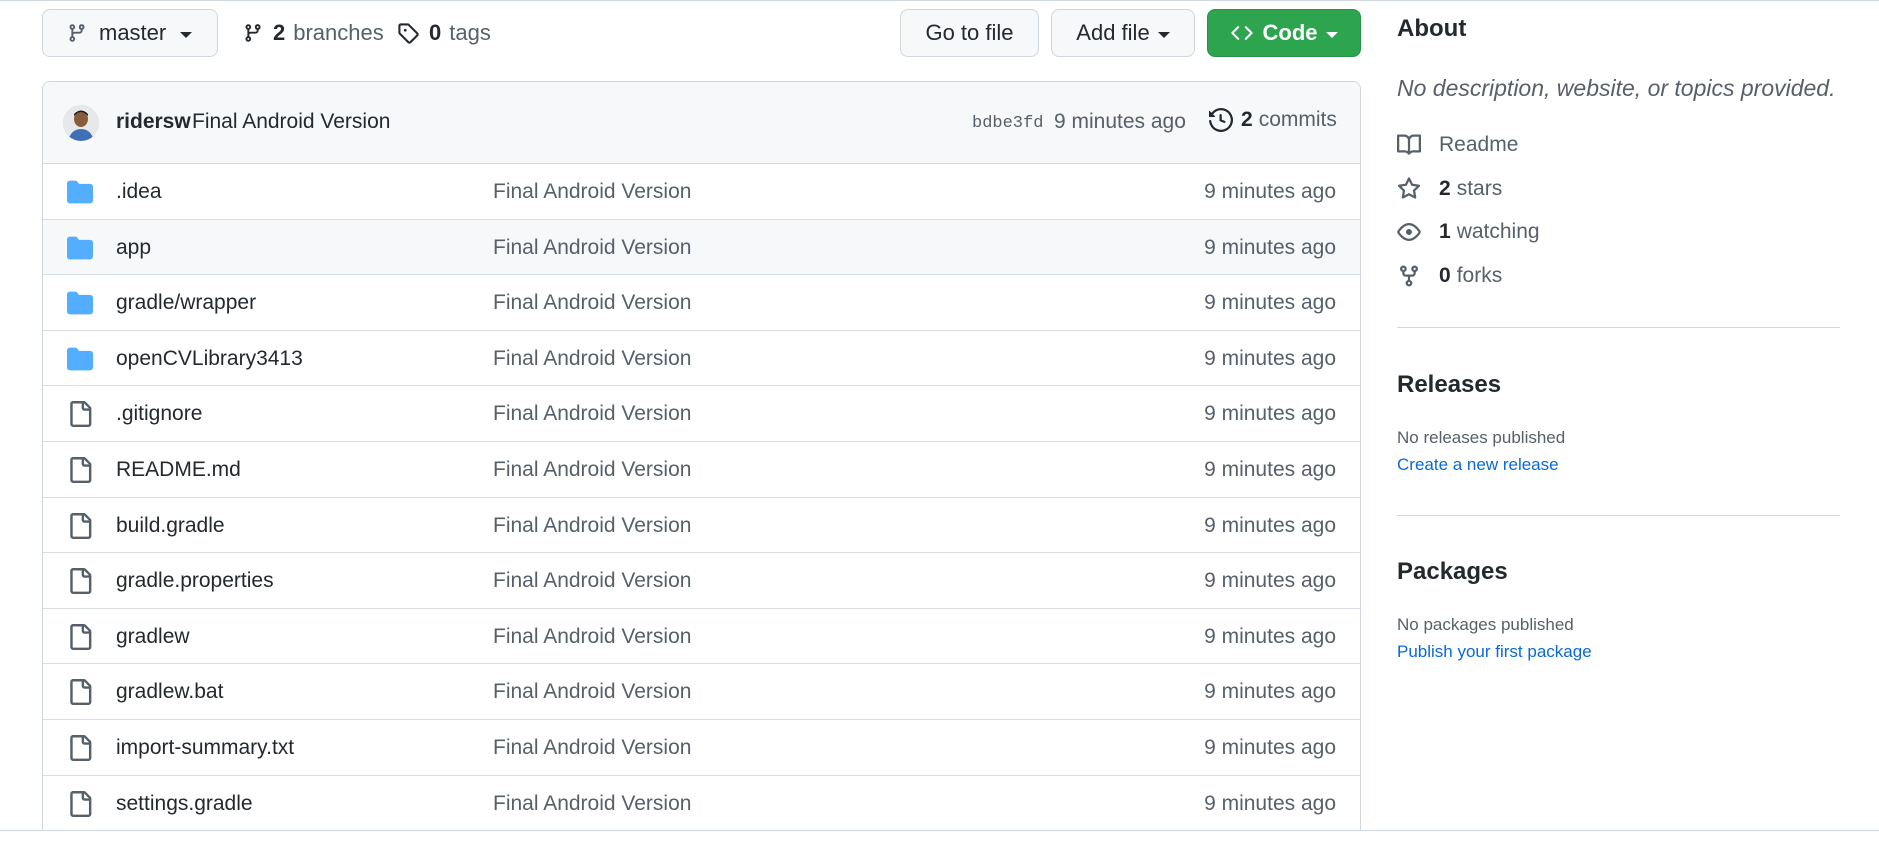  Describe the element at coordinates (186, 303) in the screenshot. I see `file-name-link: gradle/wrapper` at that location.